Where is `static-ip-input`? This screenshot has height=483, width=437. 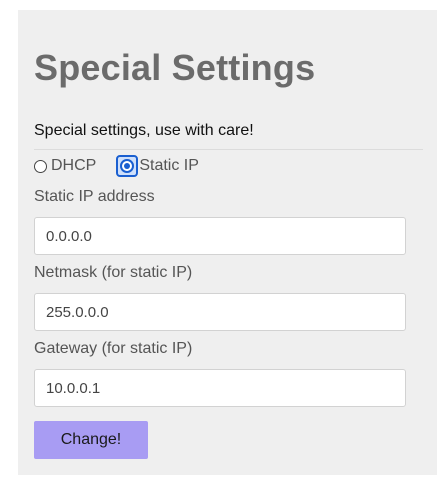 static-ip-input is located at coordinates (220, 236).